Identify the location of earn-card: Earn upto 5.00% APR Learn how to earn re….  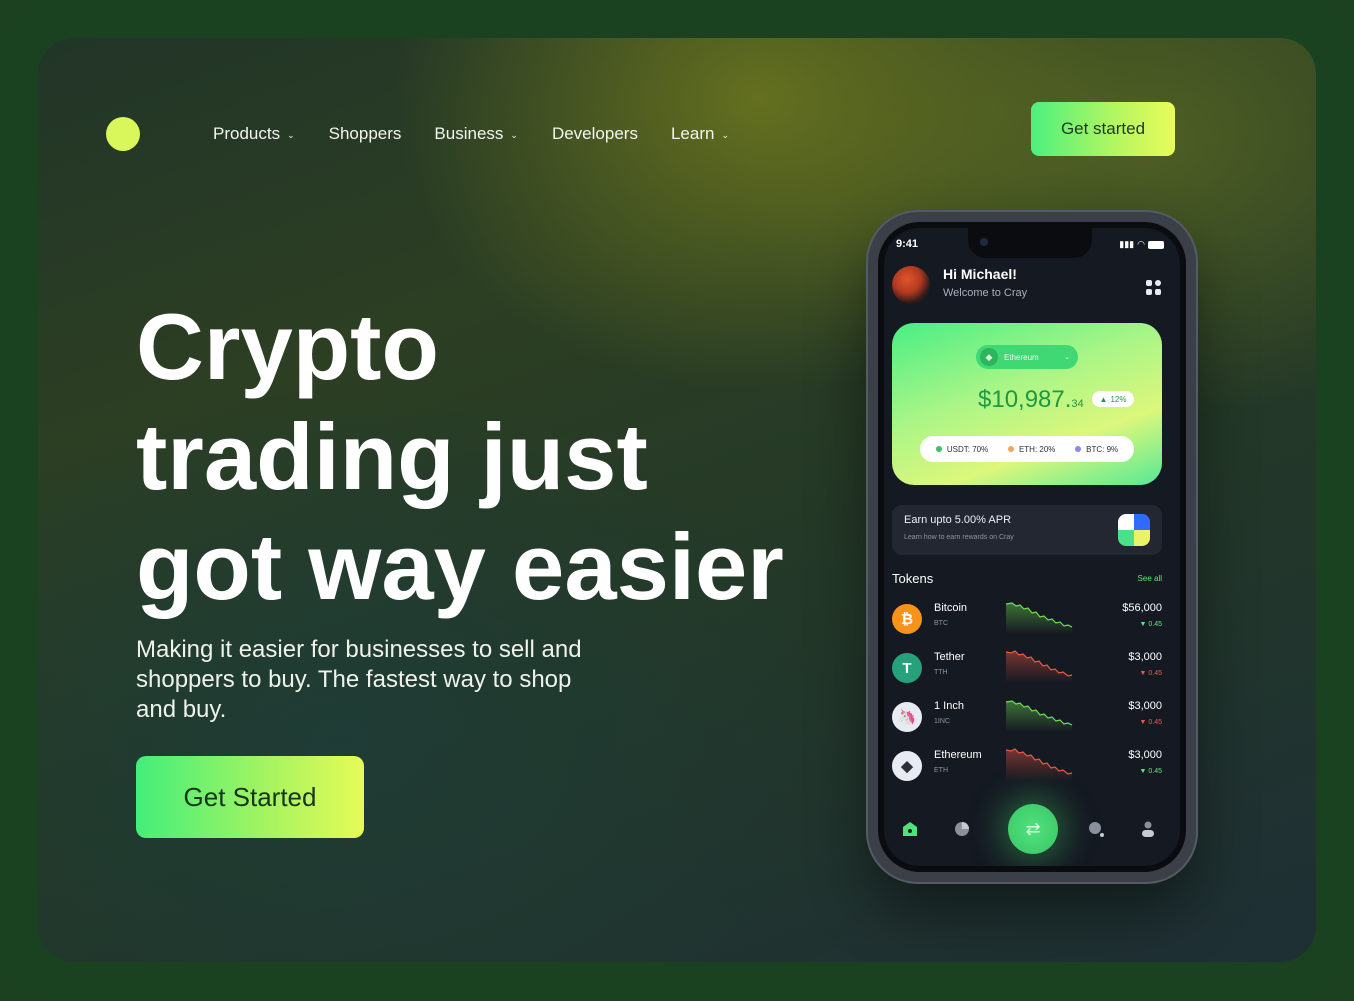
(1027, 530).